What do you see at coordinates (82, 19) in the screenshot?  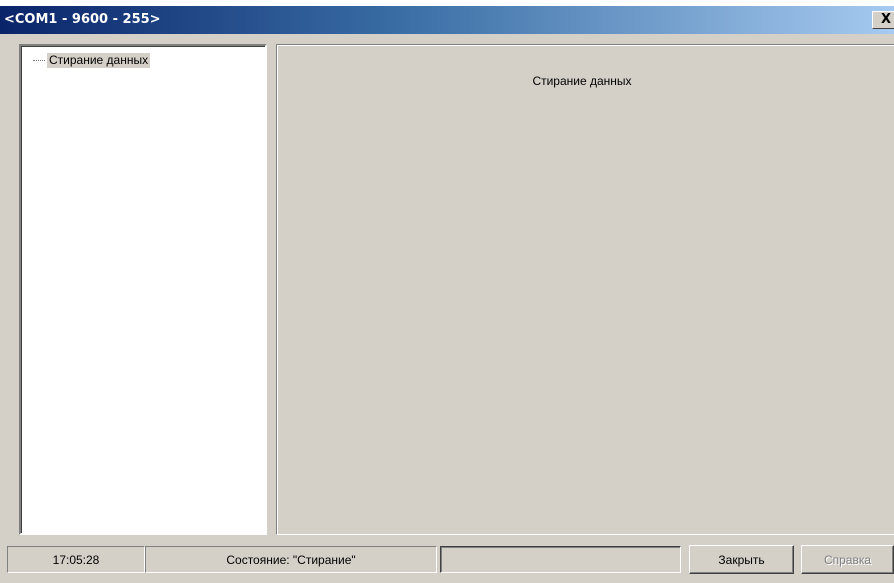 I see `window-title: <COM1 - 9600 - 255>` at bounding box center [82, 19].